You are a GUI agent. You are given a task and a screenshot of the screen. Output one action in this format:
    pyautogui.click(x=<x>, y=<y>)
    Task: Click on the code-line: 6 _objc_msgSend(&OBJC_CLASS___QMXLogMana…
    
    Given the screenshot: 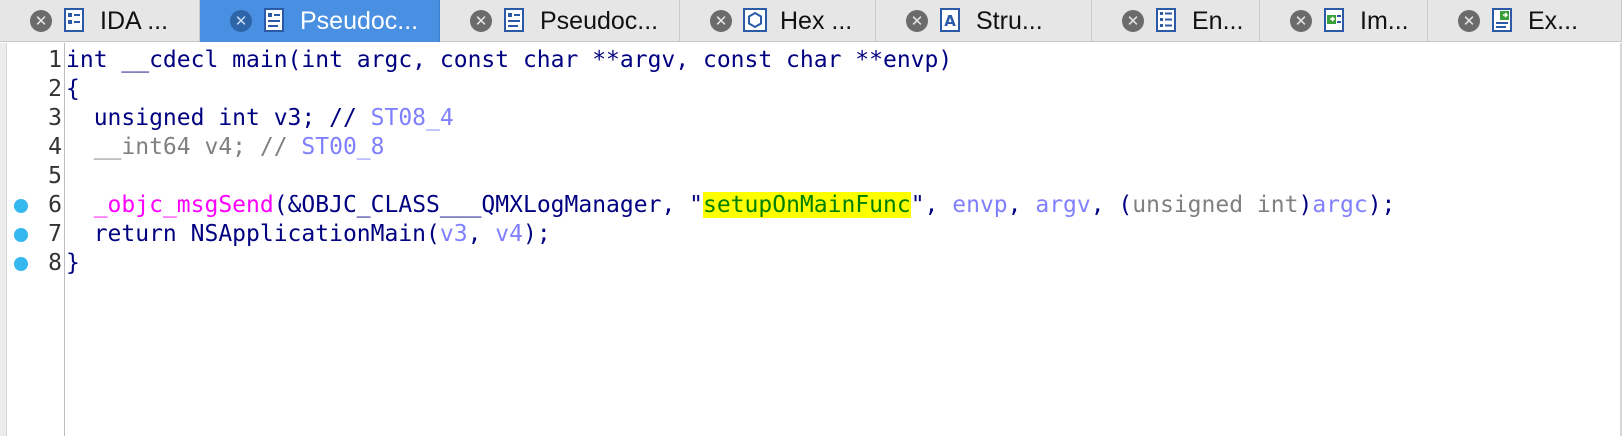 What is the action you would take?
    pyautogui.click(x=800, y=205)
    